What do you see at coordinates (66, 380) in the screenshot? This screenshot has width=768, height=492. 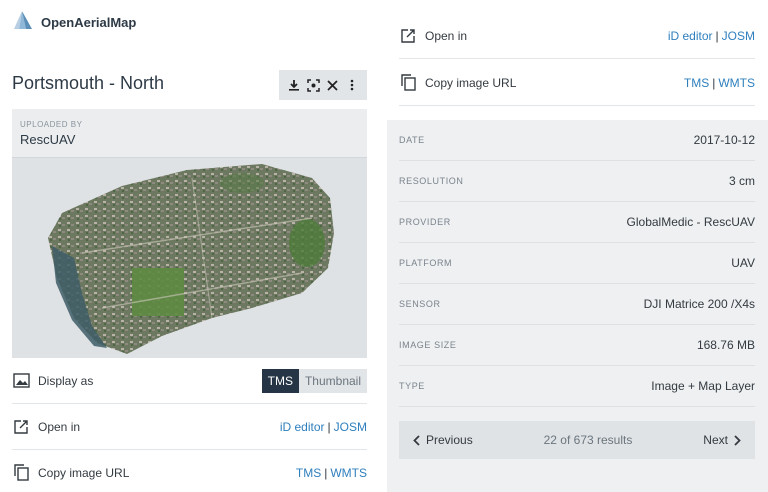 I see `display-as-label: Display as` at bounding box center [66, 380].